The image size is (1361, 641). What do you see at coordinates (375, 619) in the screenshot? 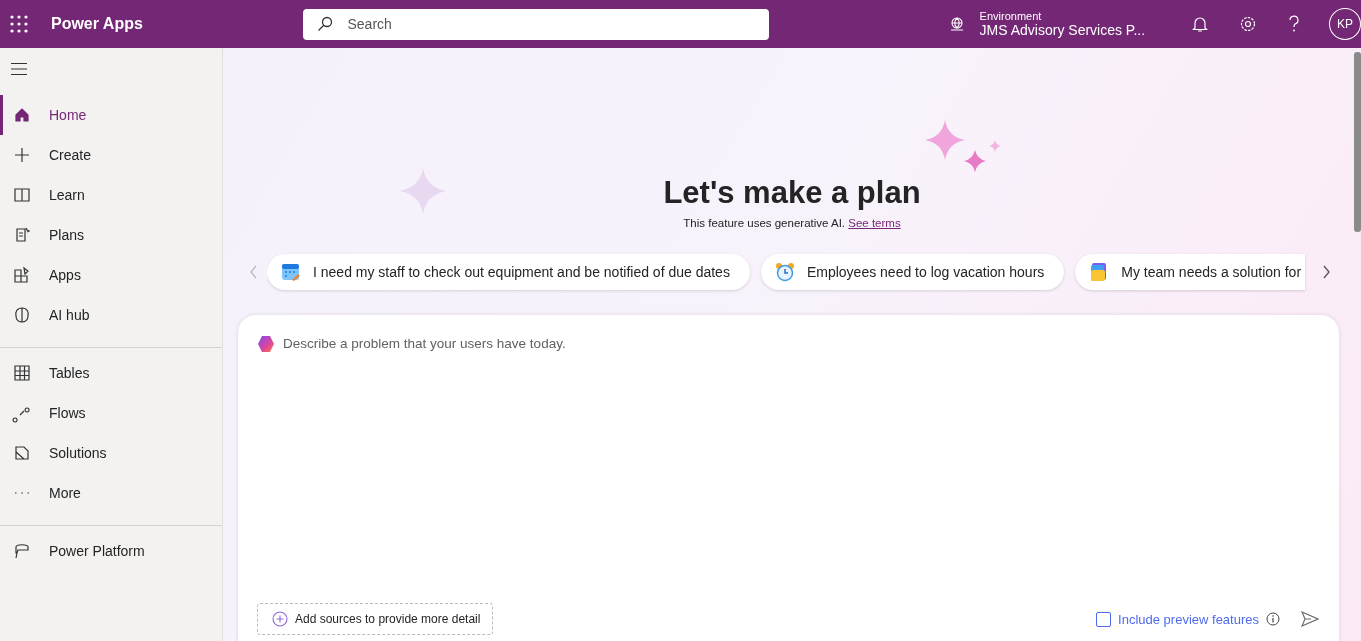
I see `add-sources-button: Add sources to provide more detail` at bounding box center [375, 619].